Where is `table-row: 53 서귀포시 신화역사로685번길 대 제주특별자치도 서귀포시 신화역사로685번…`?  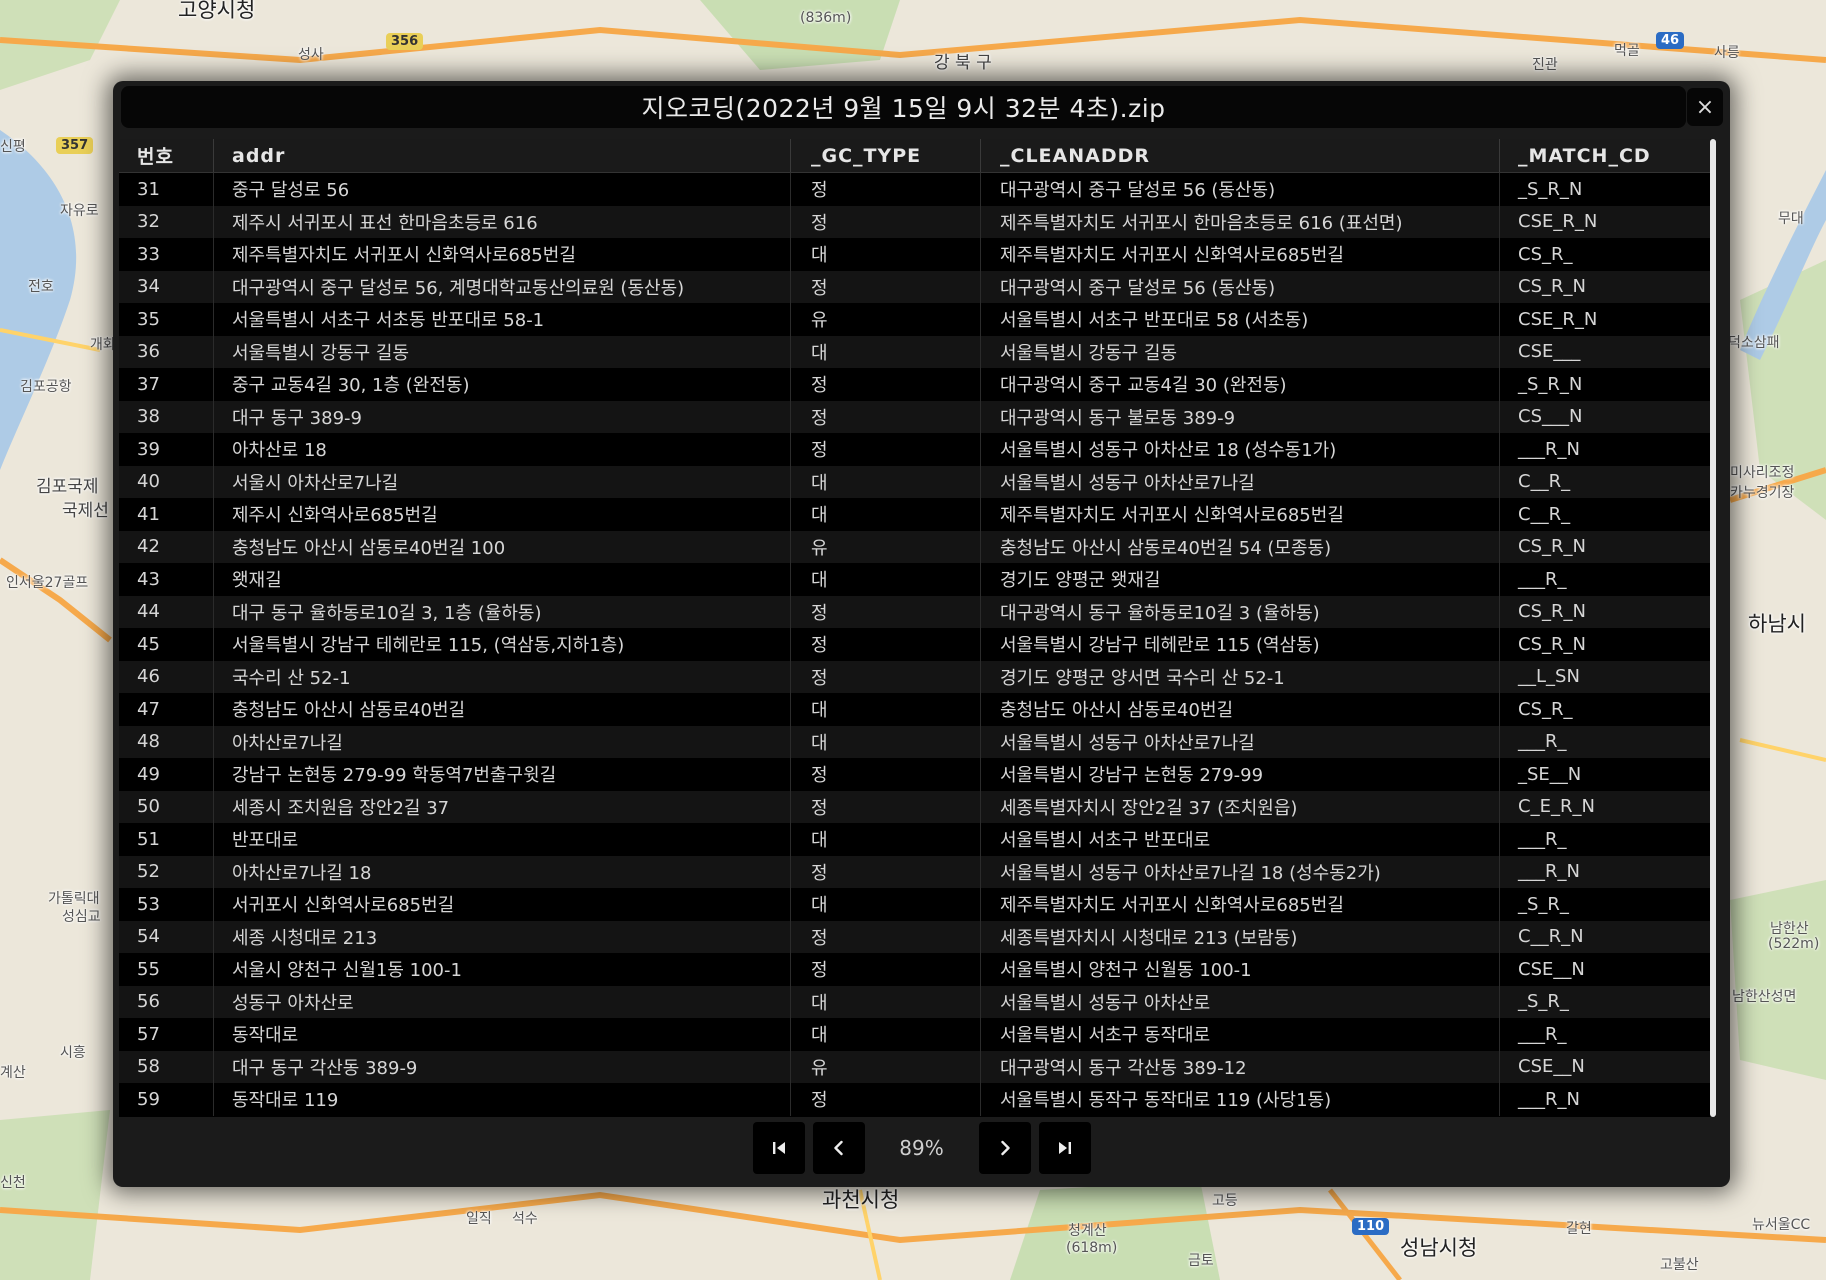
table-row: 53 서귀포시 신화역사로685번길 대 제주특별자치도 서귀포시 신화역사로685번… is located at coordinates (917, 904).